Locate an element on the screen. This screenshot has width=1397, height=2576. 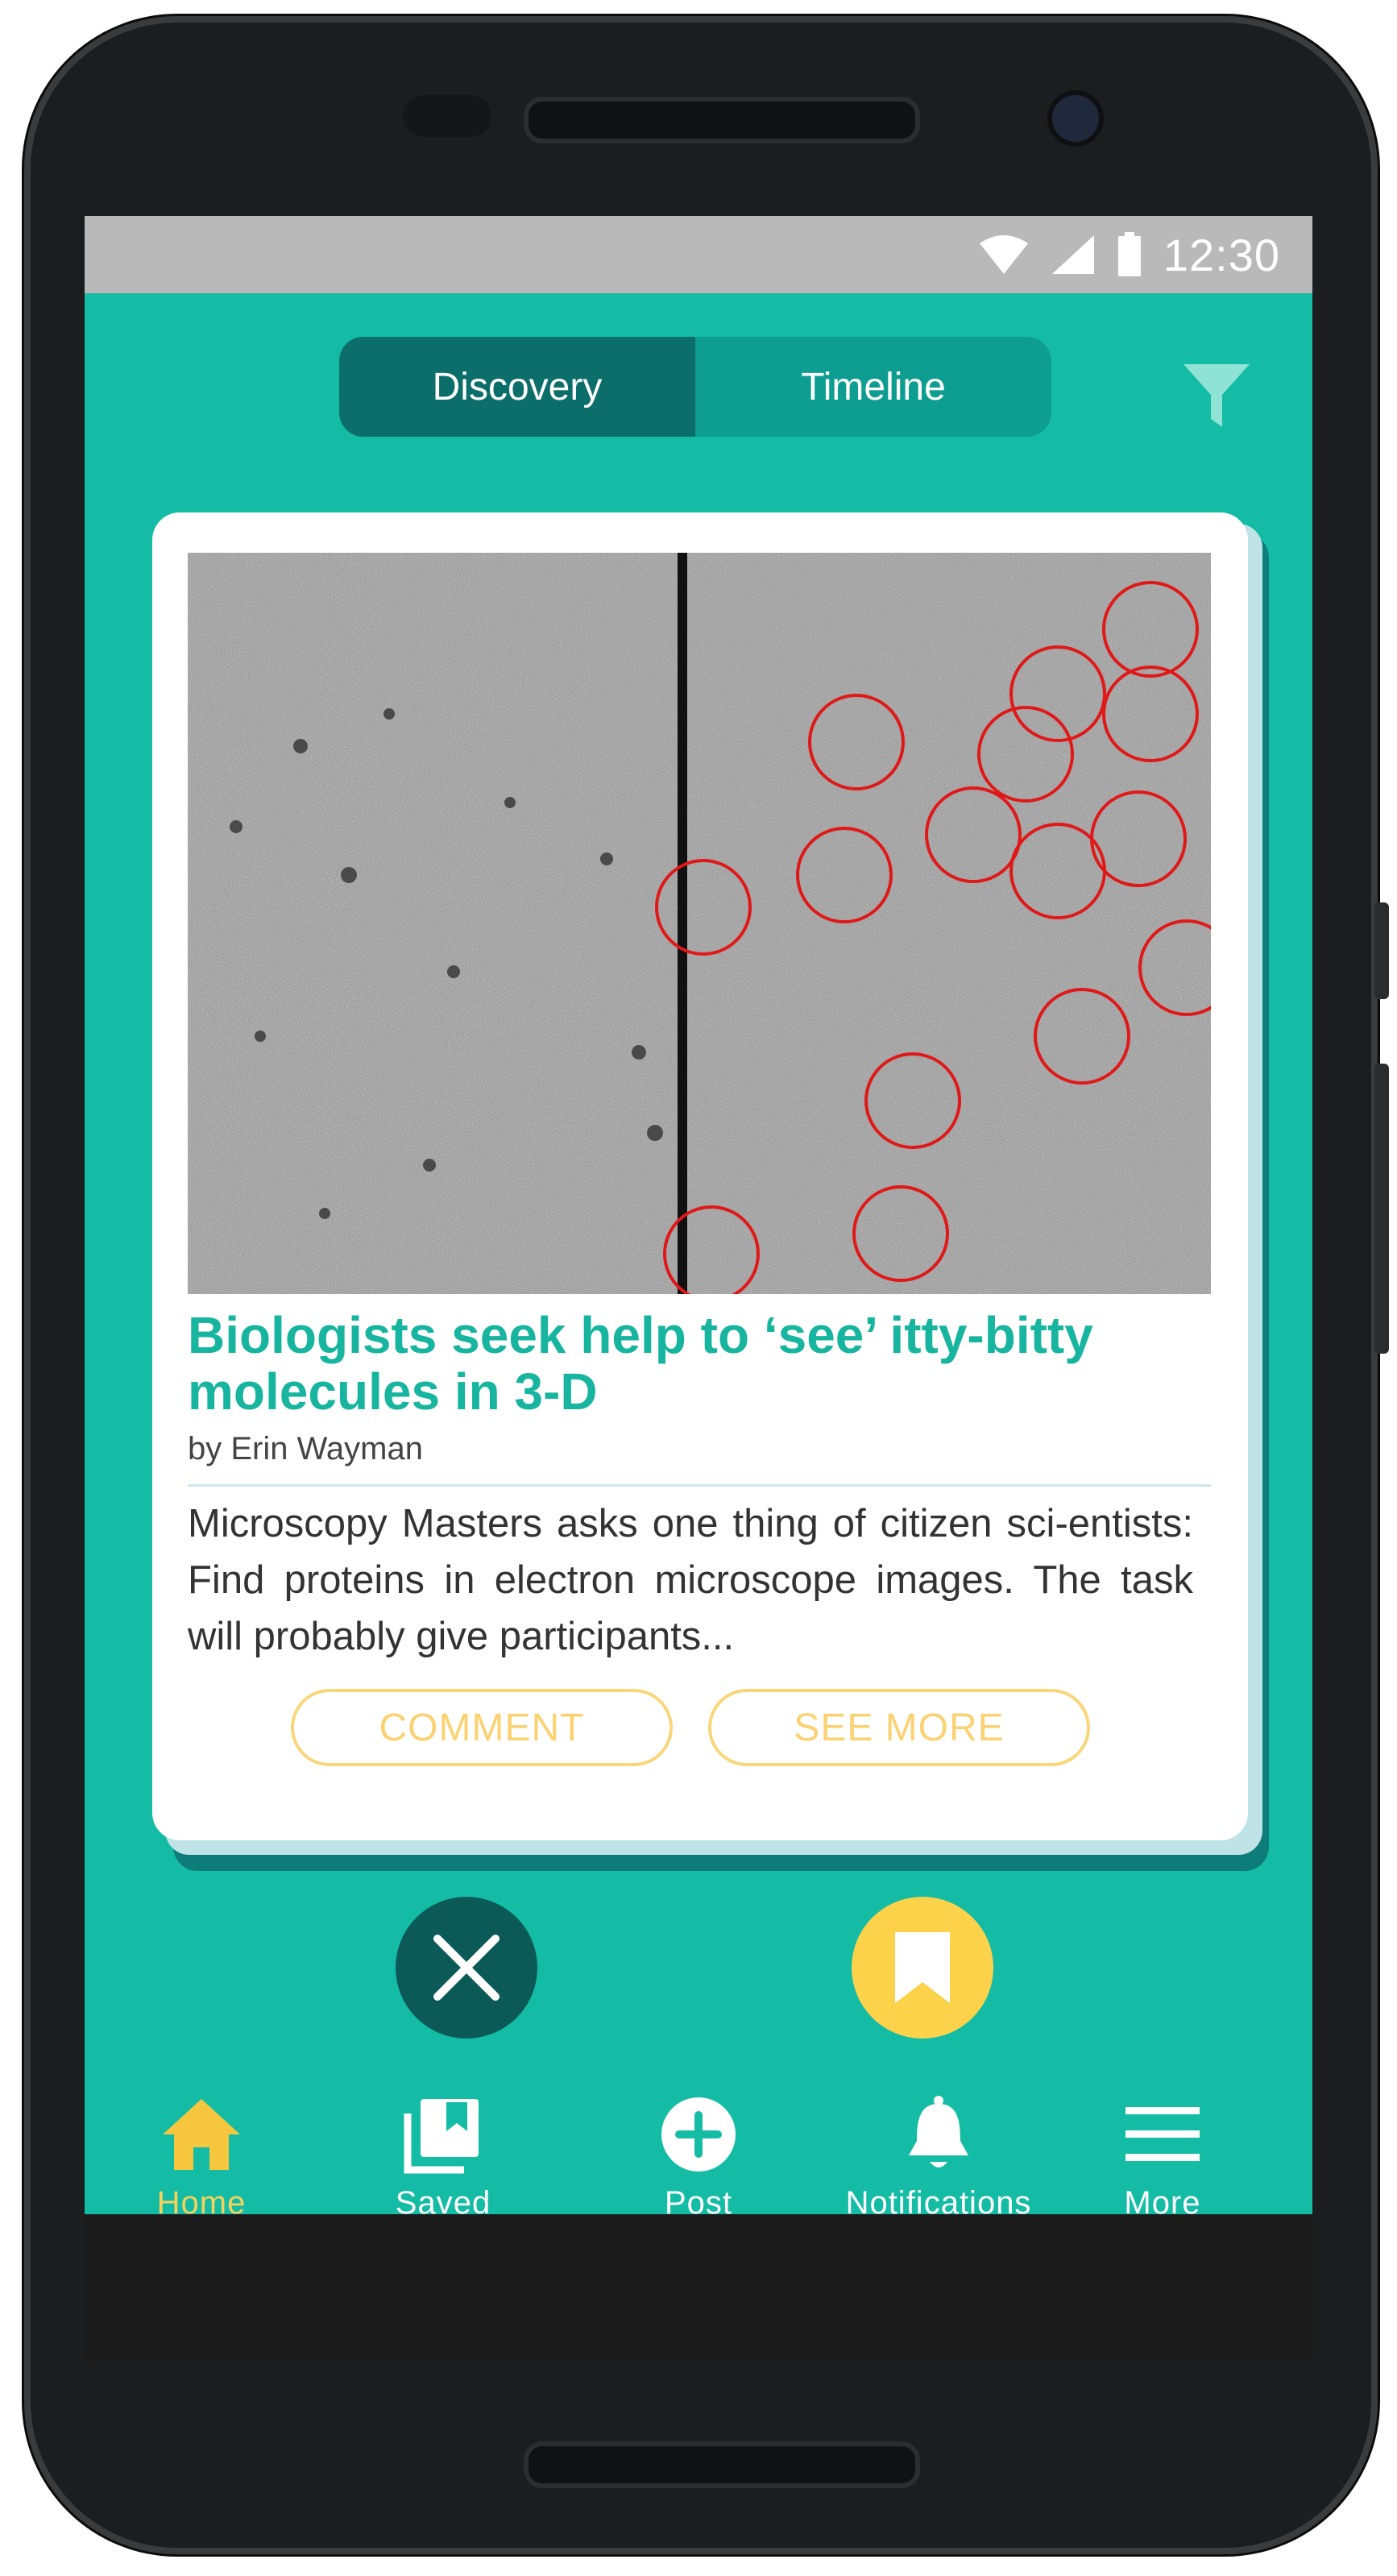
save-button is located at coordinates (922, 1968).